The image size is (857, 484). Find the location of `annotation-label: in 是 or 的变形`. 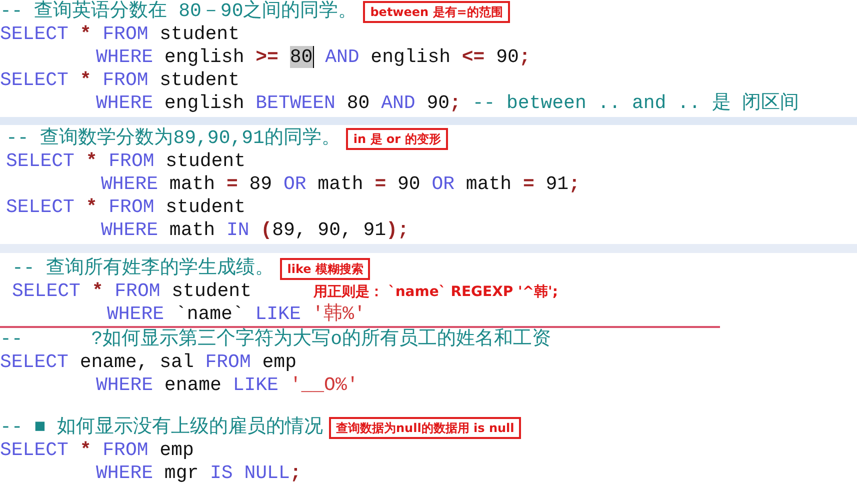

annotation-label: in 是 or 的变形 is located at coordinates (397, 139).